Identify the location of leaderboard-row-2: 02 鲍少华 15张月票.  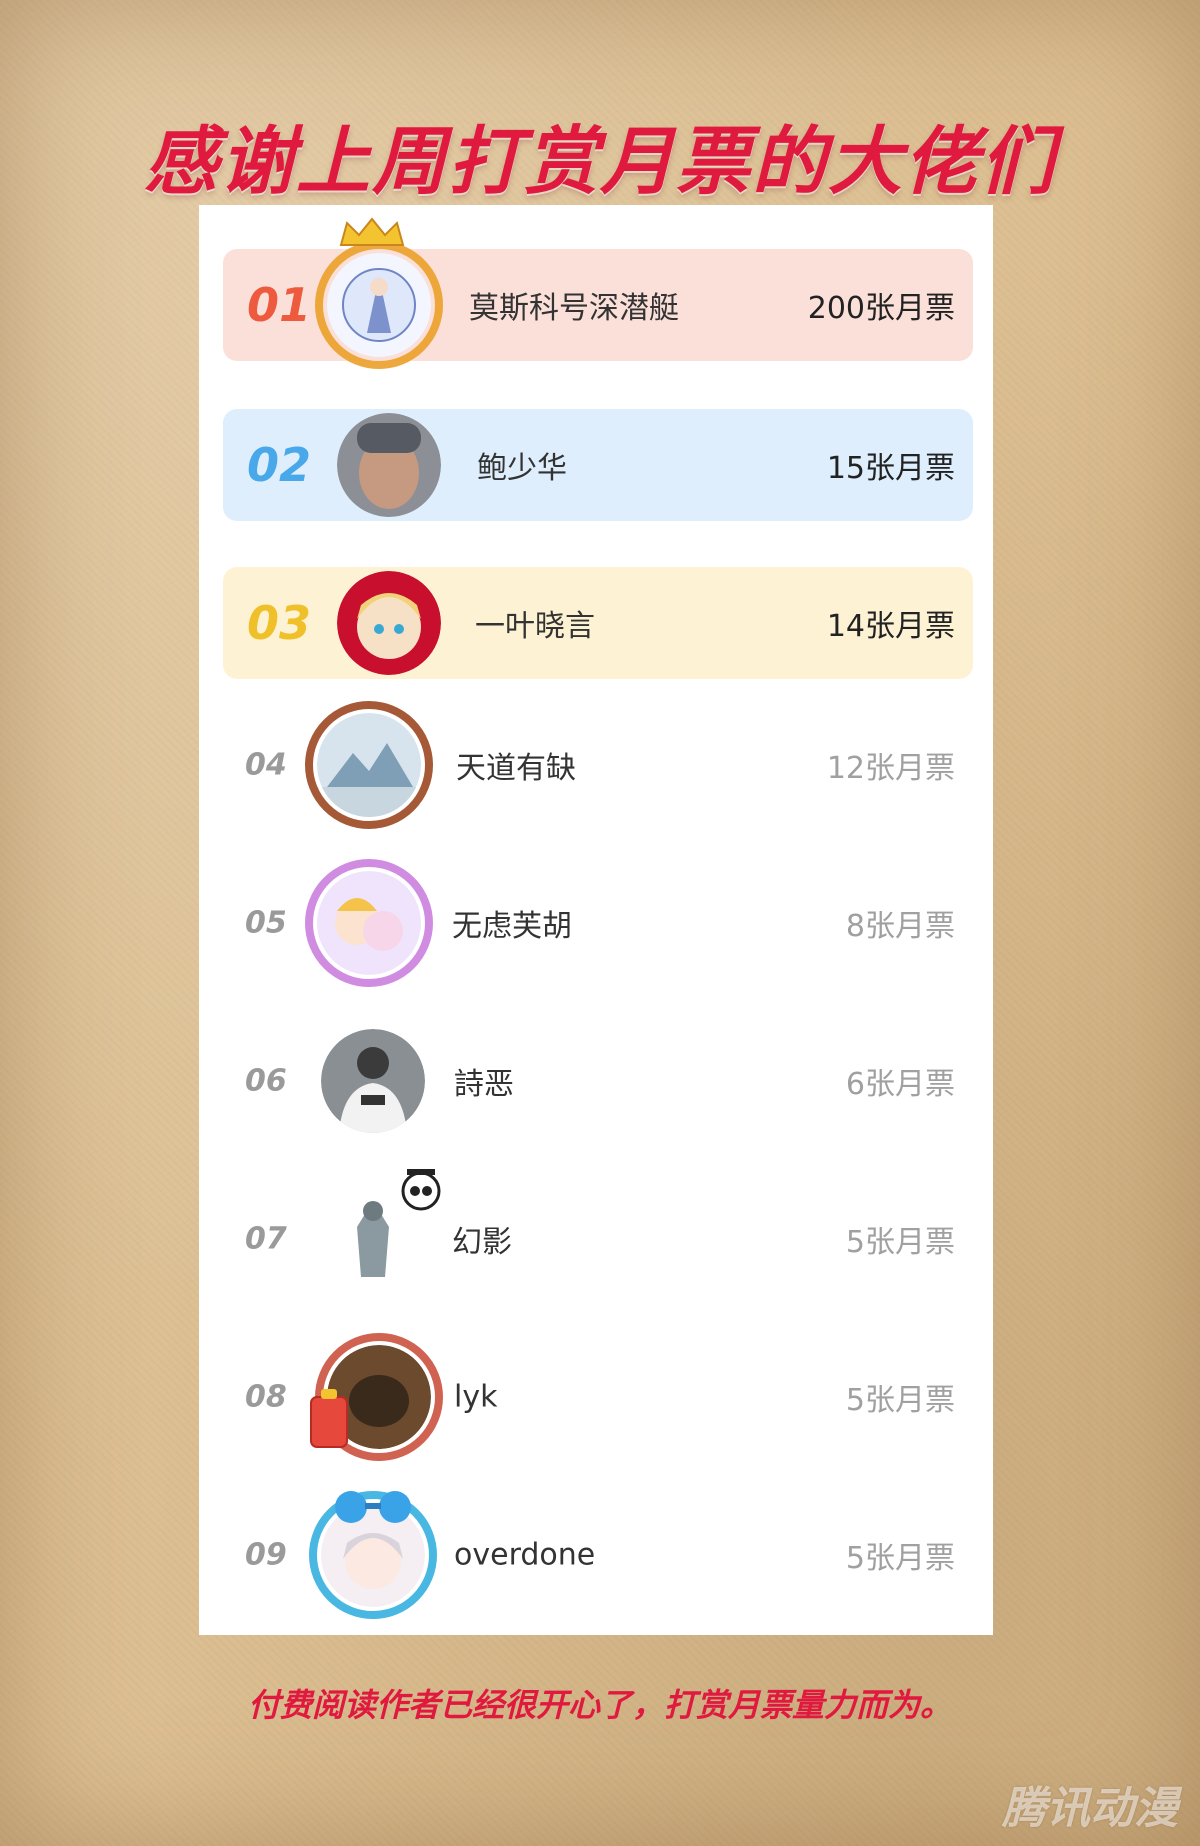
(598, 465).